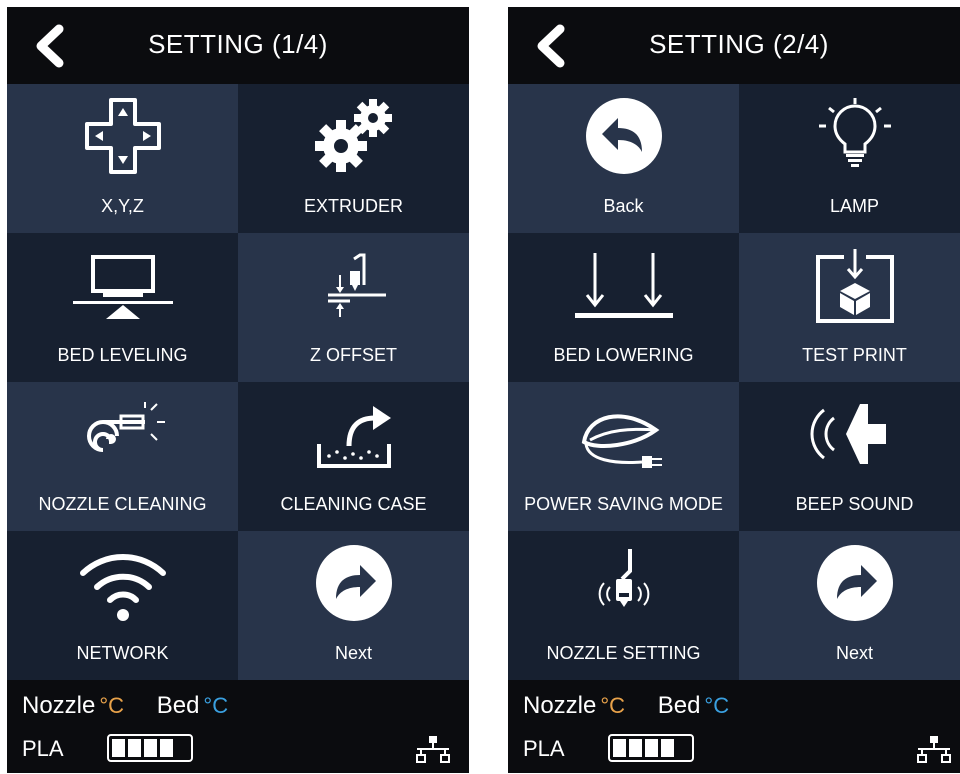 This screenshot has height=774, width=960. I want to click on tile-beep-sound: BEEP SOUND, so click(849, 456).